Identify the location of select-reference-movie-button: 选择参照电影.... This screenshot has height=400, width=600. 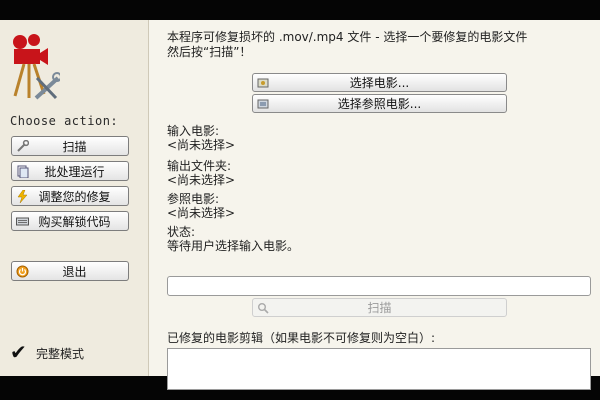
(379, 103).